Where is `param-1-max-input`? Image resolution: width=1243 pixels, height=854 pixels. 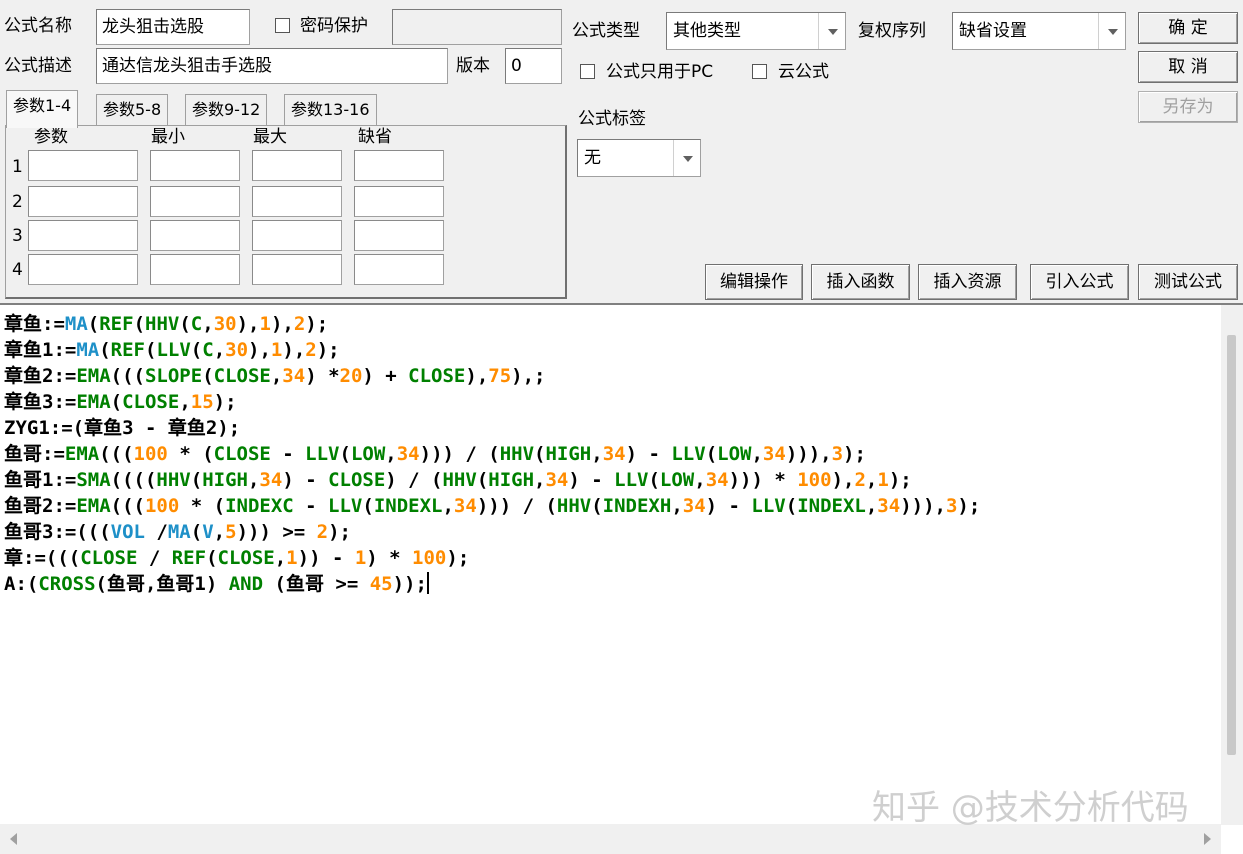
param-1-max-input is located at coordinates (297, 165).